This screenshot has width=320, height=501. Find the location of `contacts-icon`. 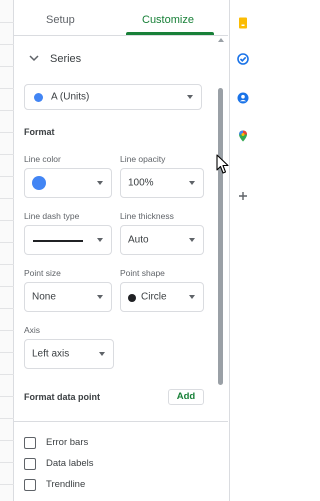

contacts-icon is located at coordinates (243, 98).